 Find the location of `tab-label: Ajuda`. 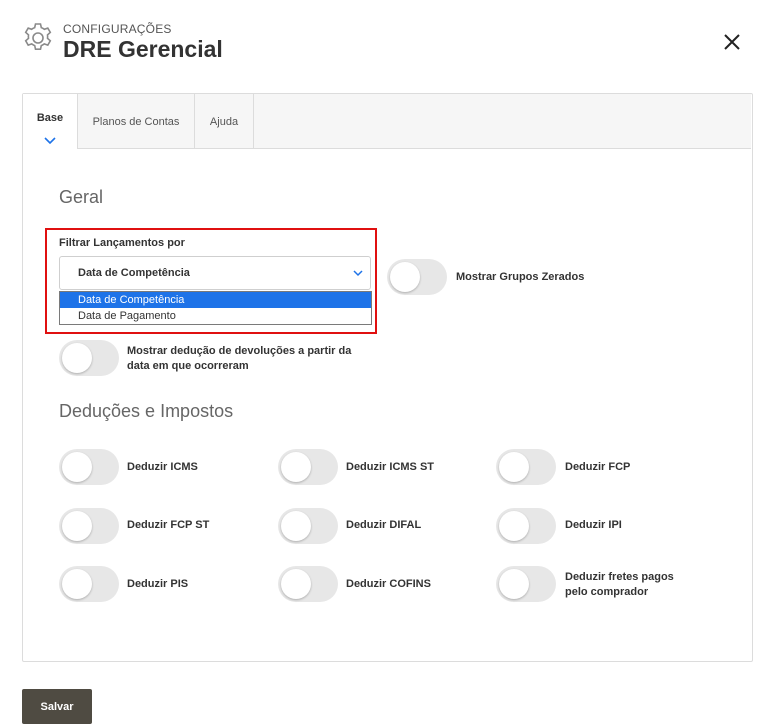

tab-label: Ajuda is located at coordinates (224, 121).